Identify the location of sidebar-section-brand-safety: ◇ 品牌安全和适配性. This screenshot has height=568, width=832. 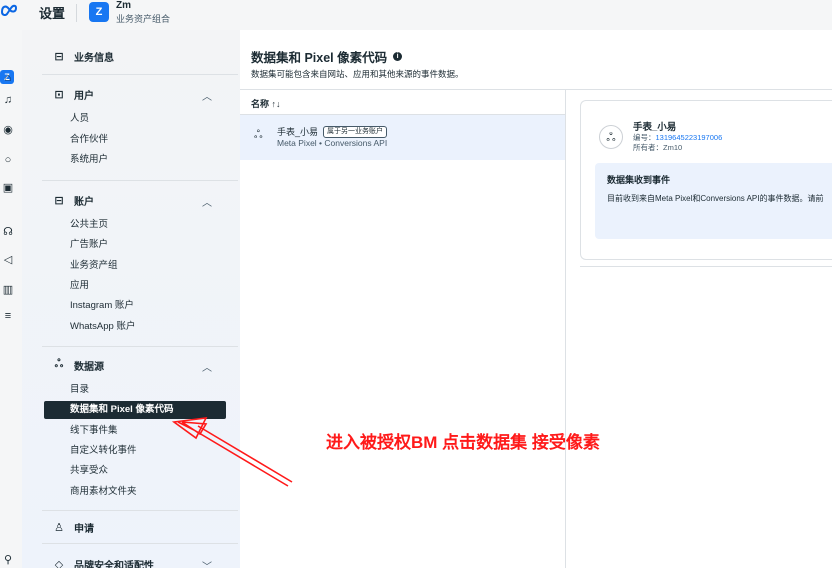
(103, 562).